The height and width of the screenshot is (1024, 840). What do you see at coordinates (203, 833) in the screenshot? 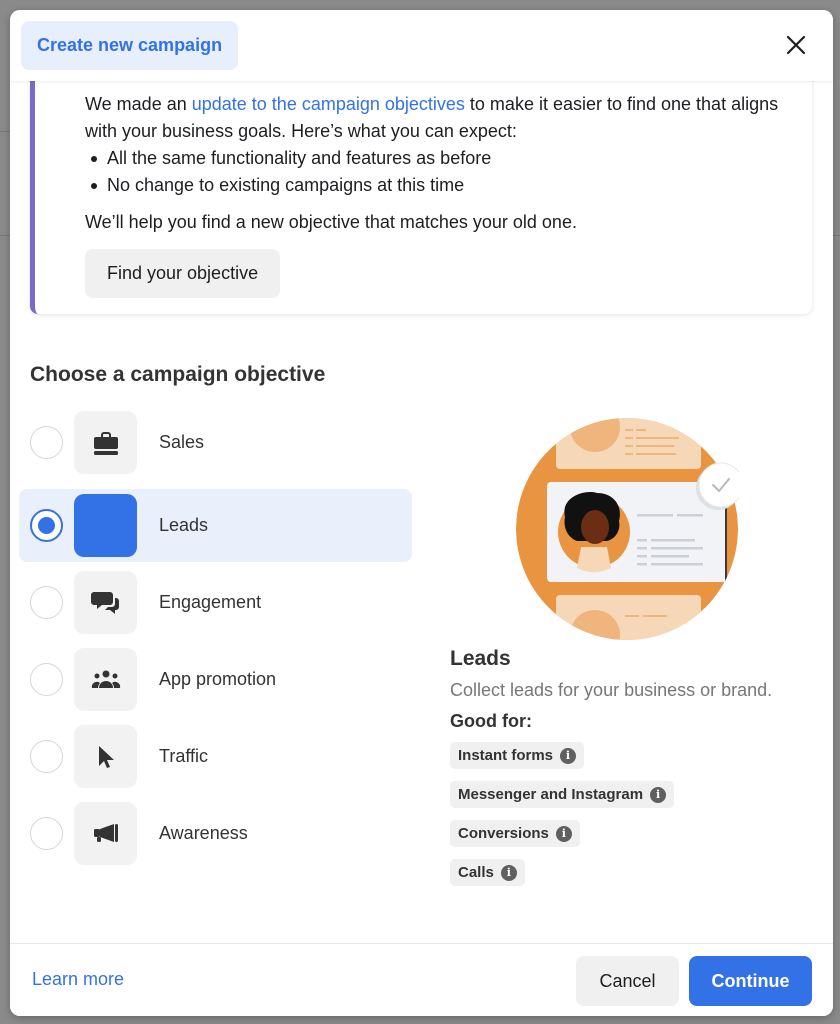
I see `objective-label: Awareness` at bounding box center [203, 833].